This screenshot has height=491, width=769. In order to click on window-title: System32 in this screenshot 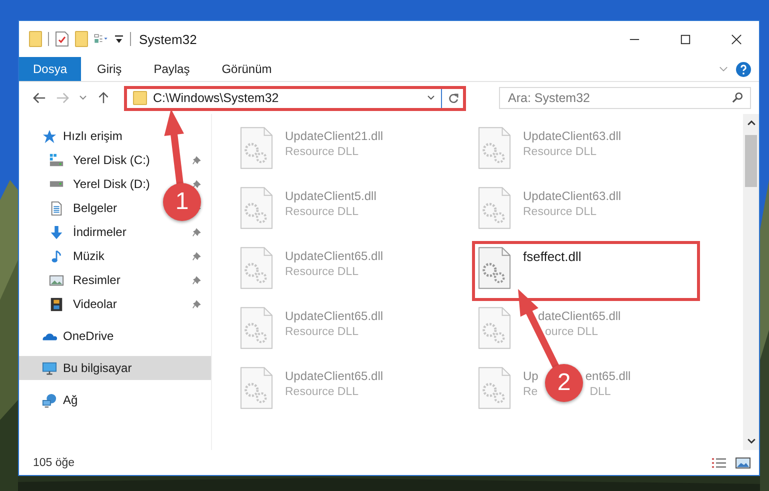, I will do `click(168, 39)`.